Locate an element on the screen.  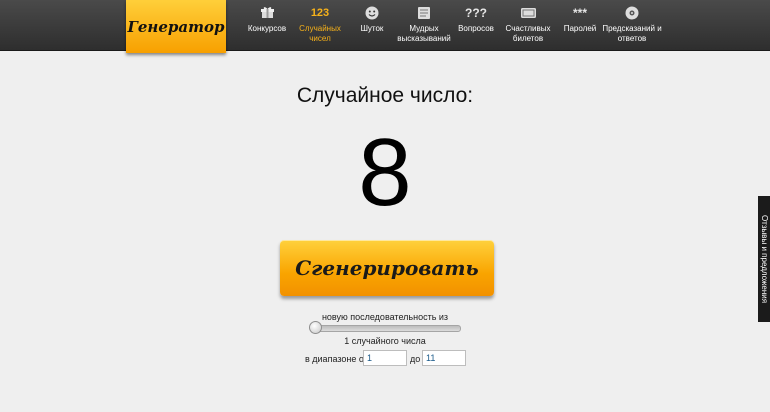
nav-label: Счастливых билетов is located at coordinates (528, 33).